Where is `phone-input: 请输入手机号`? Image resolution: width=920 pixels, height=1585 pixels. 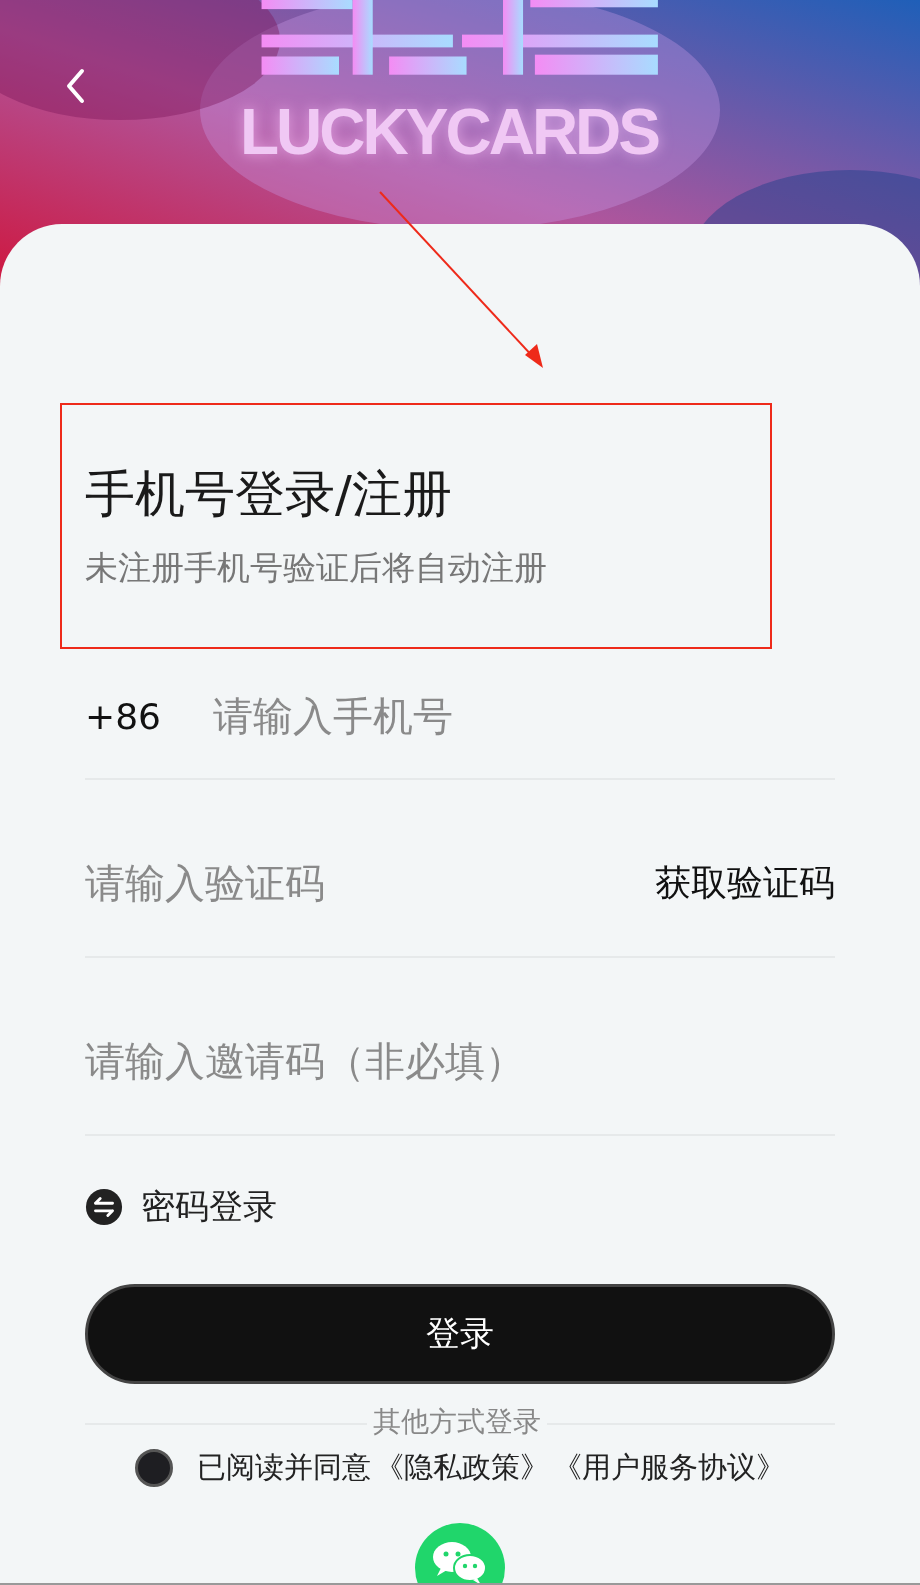 phone-input: 请输入手机号 is located at coordinates (524, 716).